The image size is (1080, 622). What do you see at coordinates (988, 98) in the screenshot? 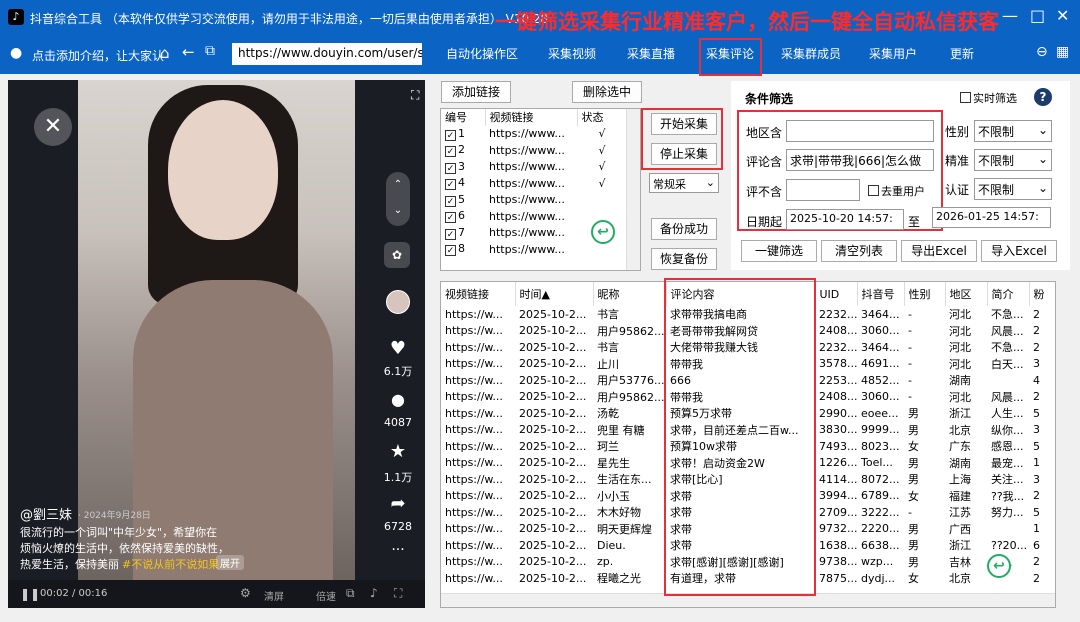
I see `realtime-filter-checkbox: 实时筛选` at bounding box center [988, 98].